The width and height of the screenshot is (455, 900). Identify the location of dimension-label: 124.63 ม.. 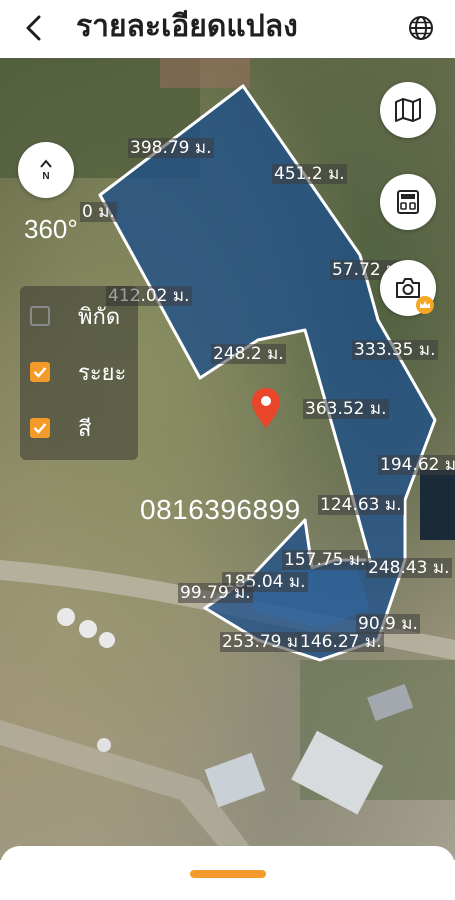
(361, 505).